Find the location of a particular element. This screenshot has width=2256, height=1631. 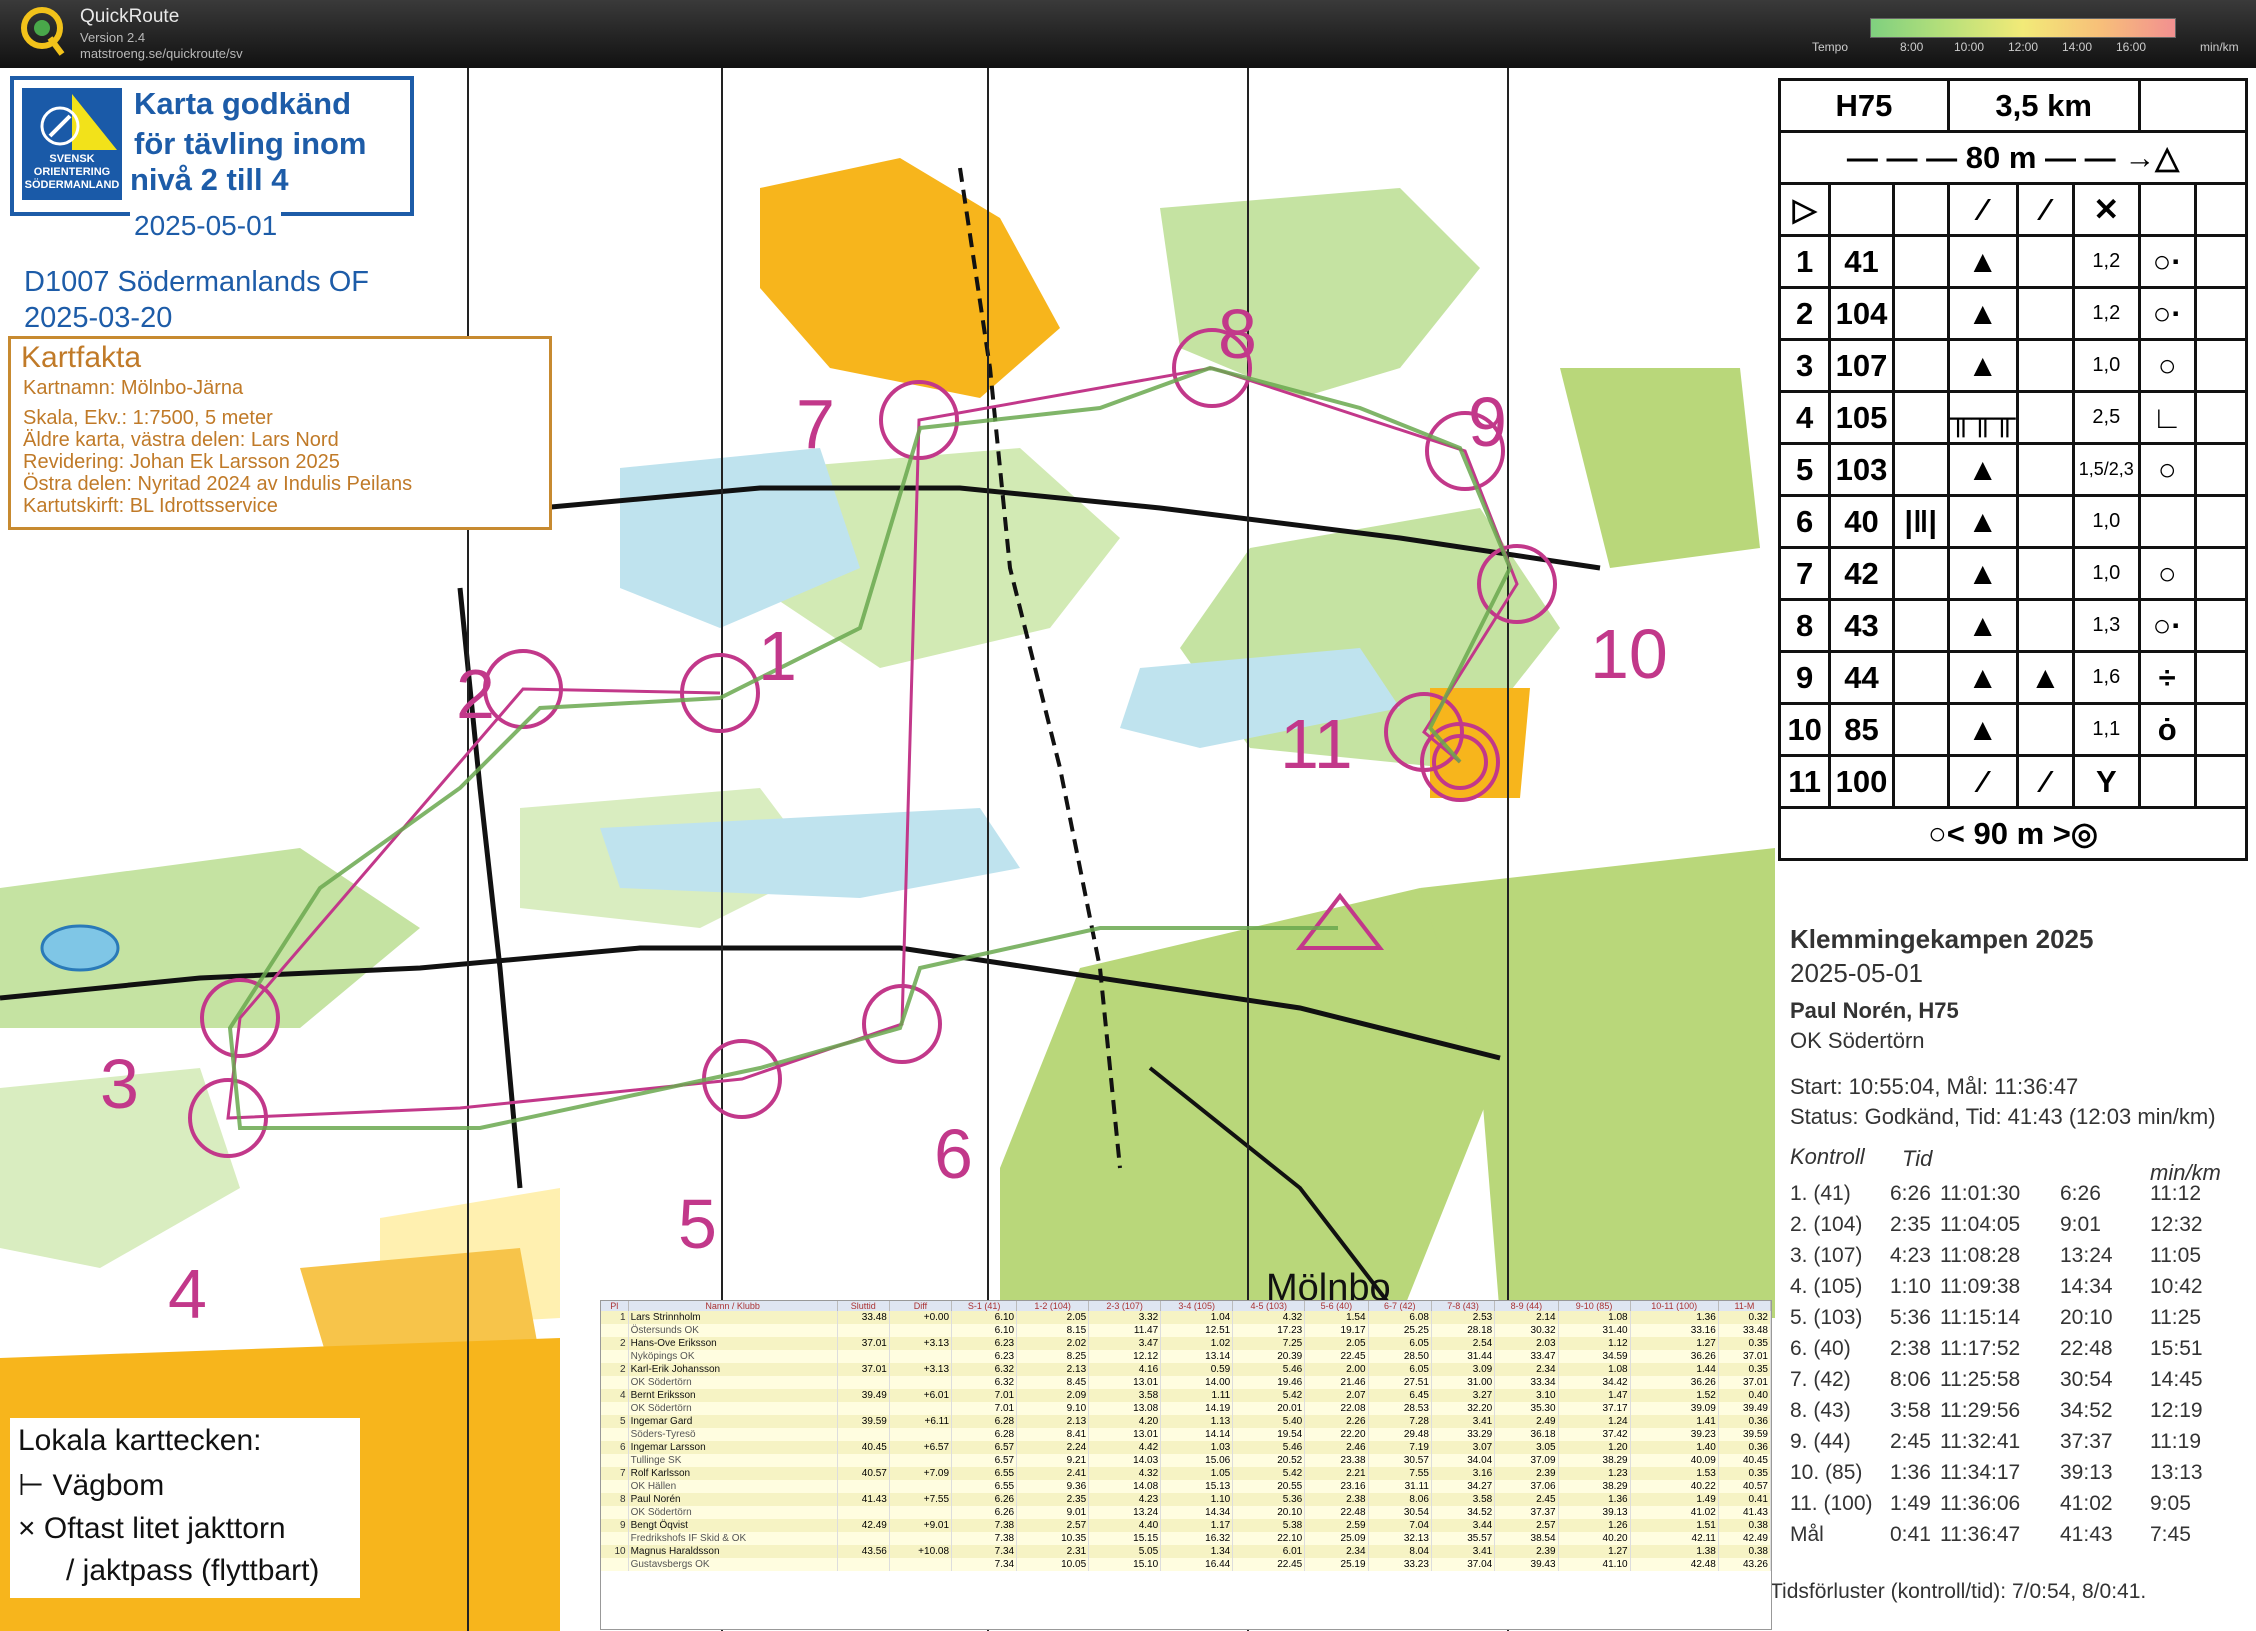

results-header-cell: Sluttid is located at coordinates (863, 1306).